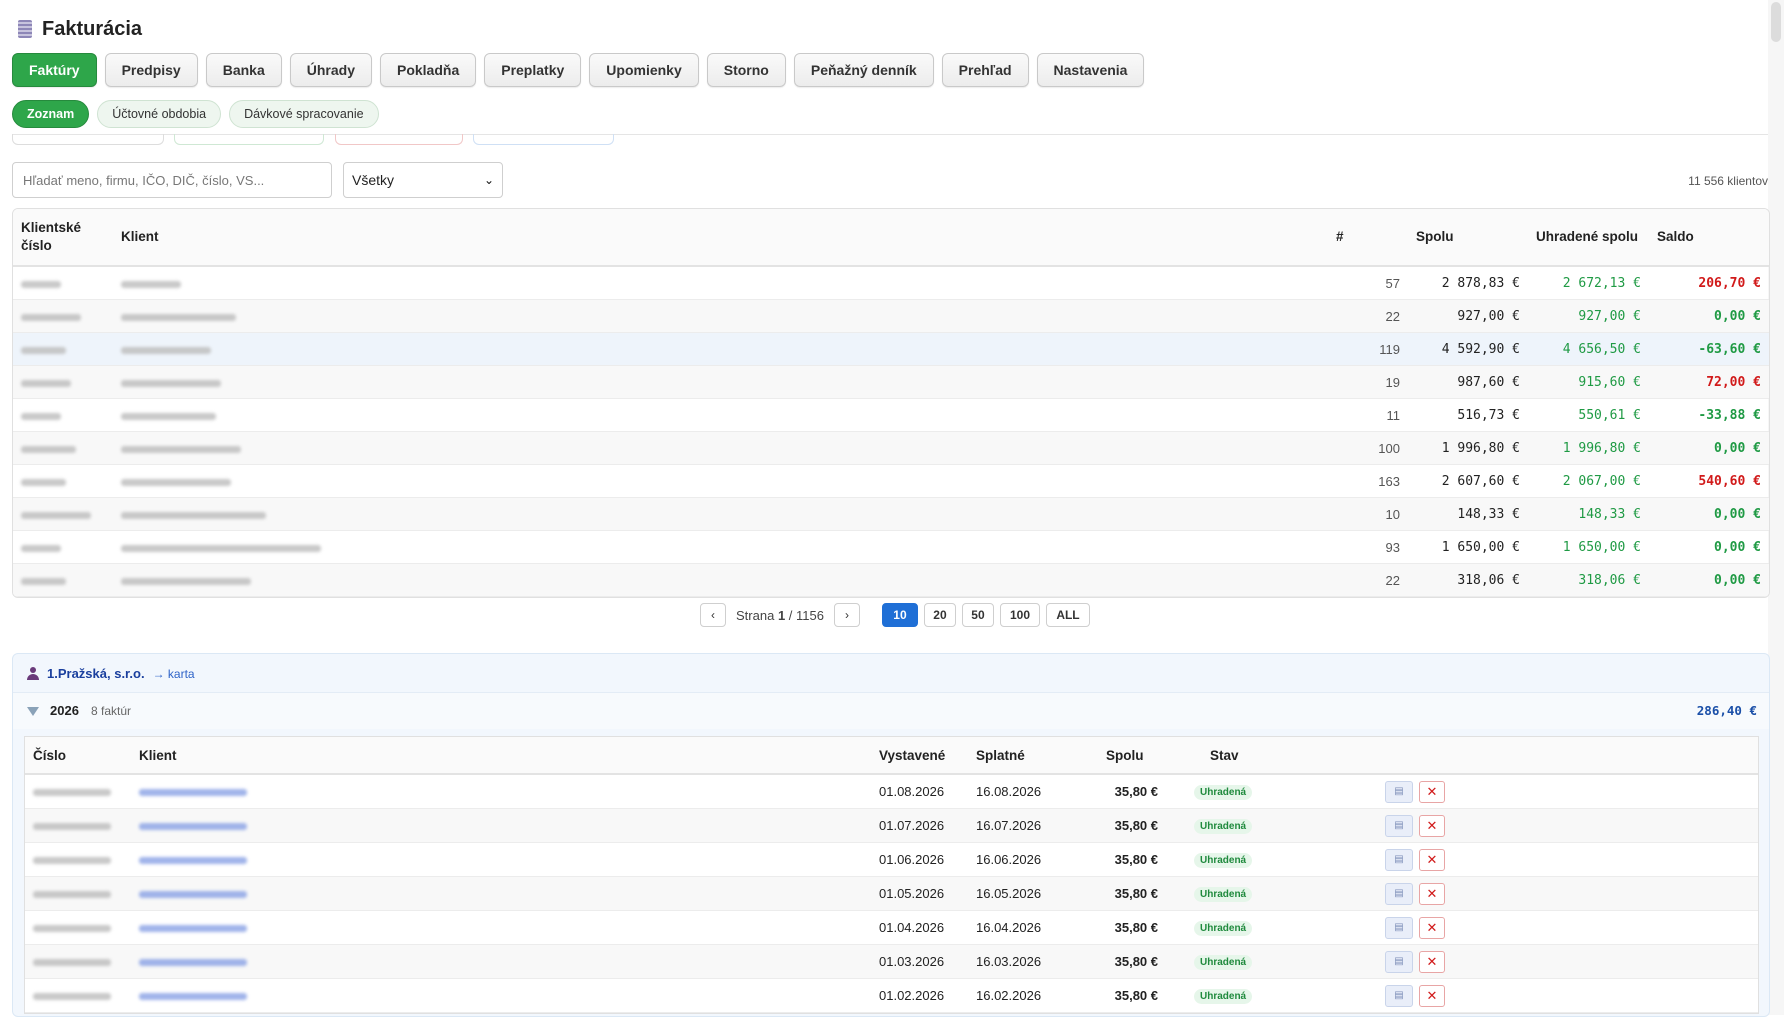  What do you see at coordinates (533, 70) in the screenshot?
I see `tab-preplatky: Preplatky` at bounding box center [533, 70].